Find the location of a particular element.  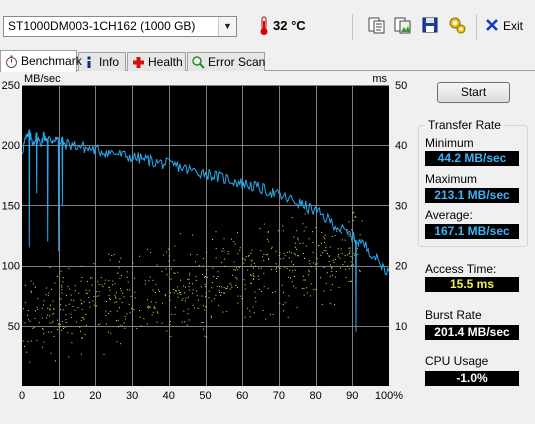

drive-select: ST1000DM003-1CH162 (1000 GB) ▼ is located at coordinates (120, 26).